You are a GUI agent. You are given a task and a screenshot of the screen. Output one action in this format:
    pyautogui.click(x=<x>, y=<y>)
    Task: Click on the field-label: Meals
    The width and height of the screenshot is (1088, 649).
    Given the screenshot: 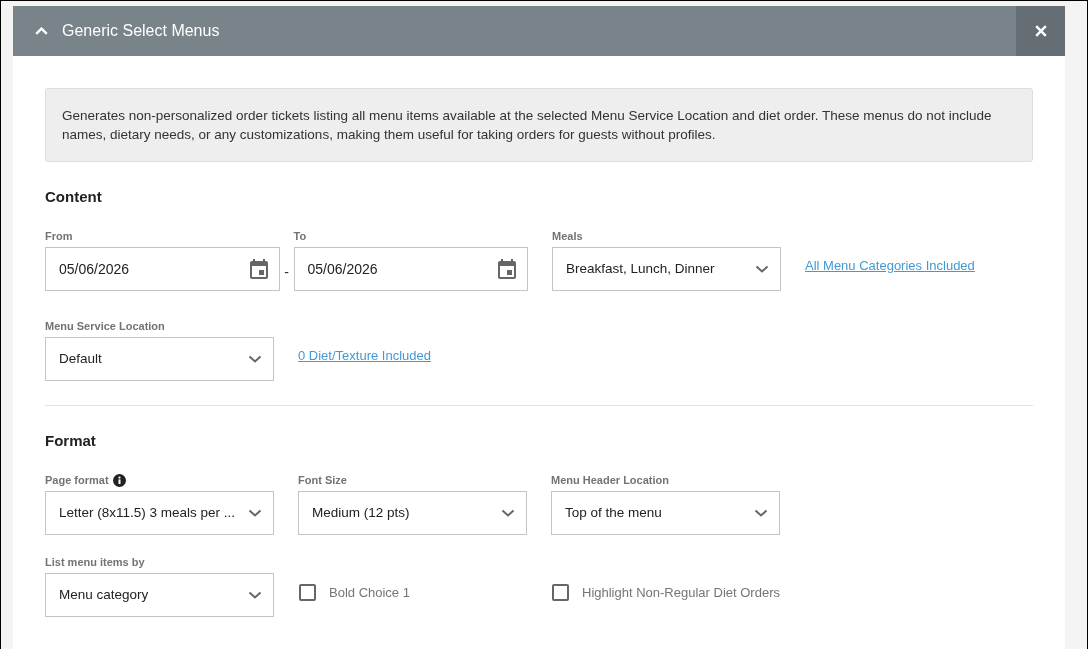 What is the action you would take?
    pyautogui.click(x=567, y=236)
    